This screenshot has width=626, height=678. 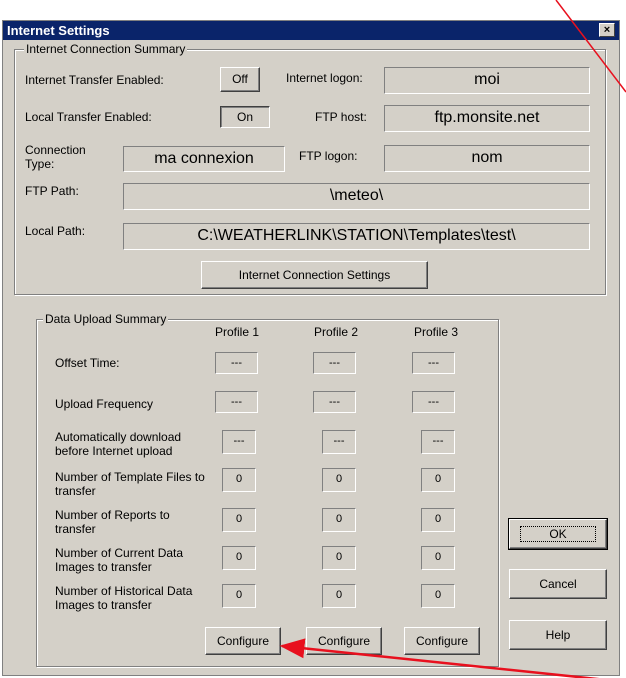 What do you see at coordinates (439, 658) in the screenshot?
I see `annotation-arrow-configure` at bounding box center [439, 658].